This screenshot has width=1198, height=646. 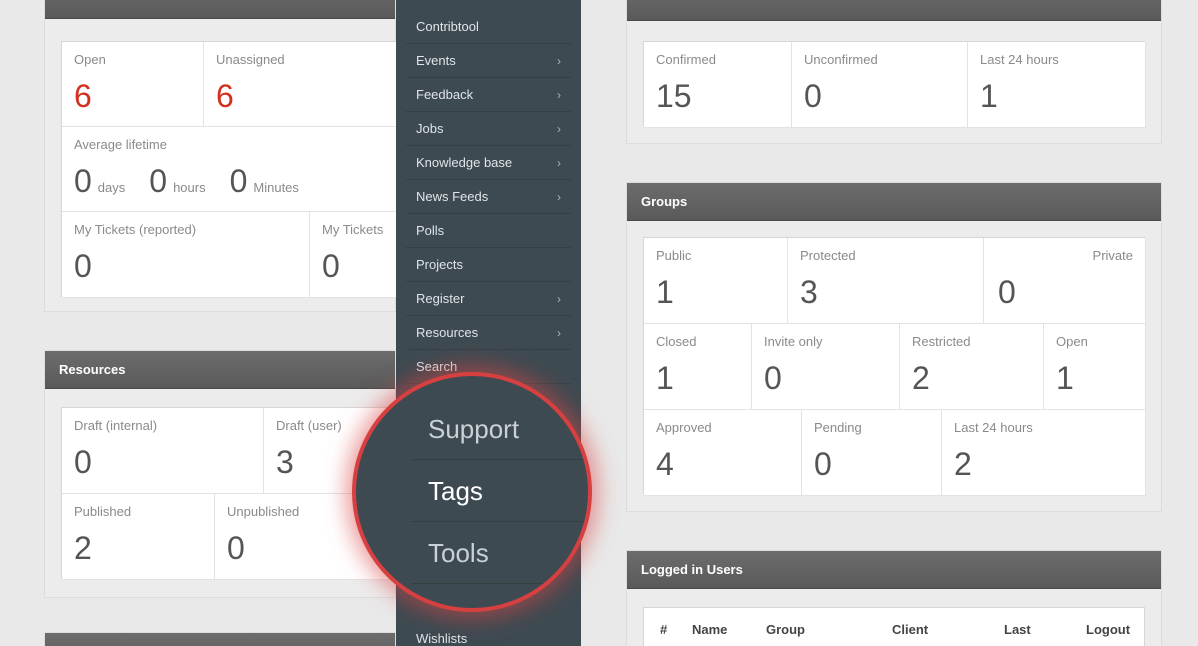 What do you see at coordinates (838, 427) in the screenshot?
I see `stat-label: Pending` at bounding box center [838, 427].